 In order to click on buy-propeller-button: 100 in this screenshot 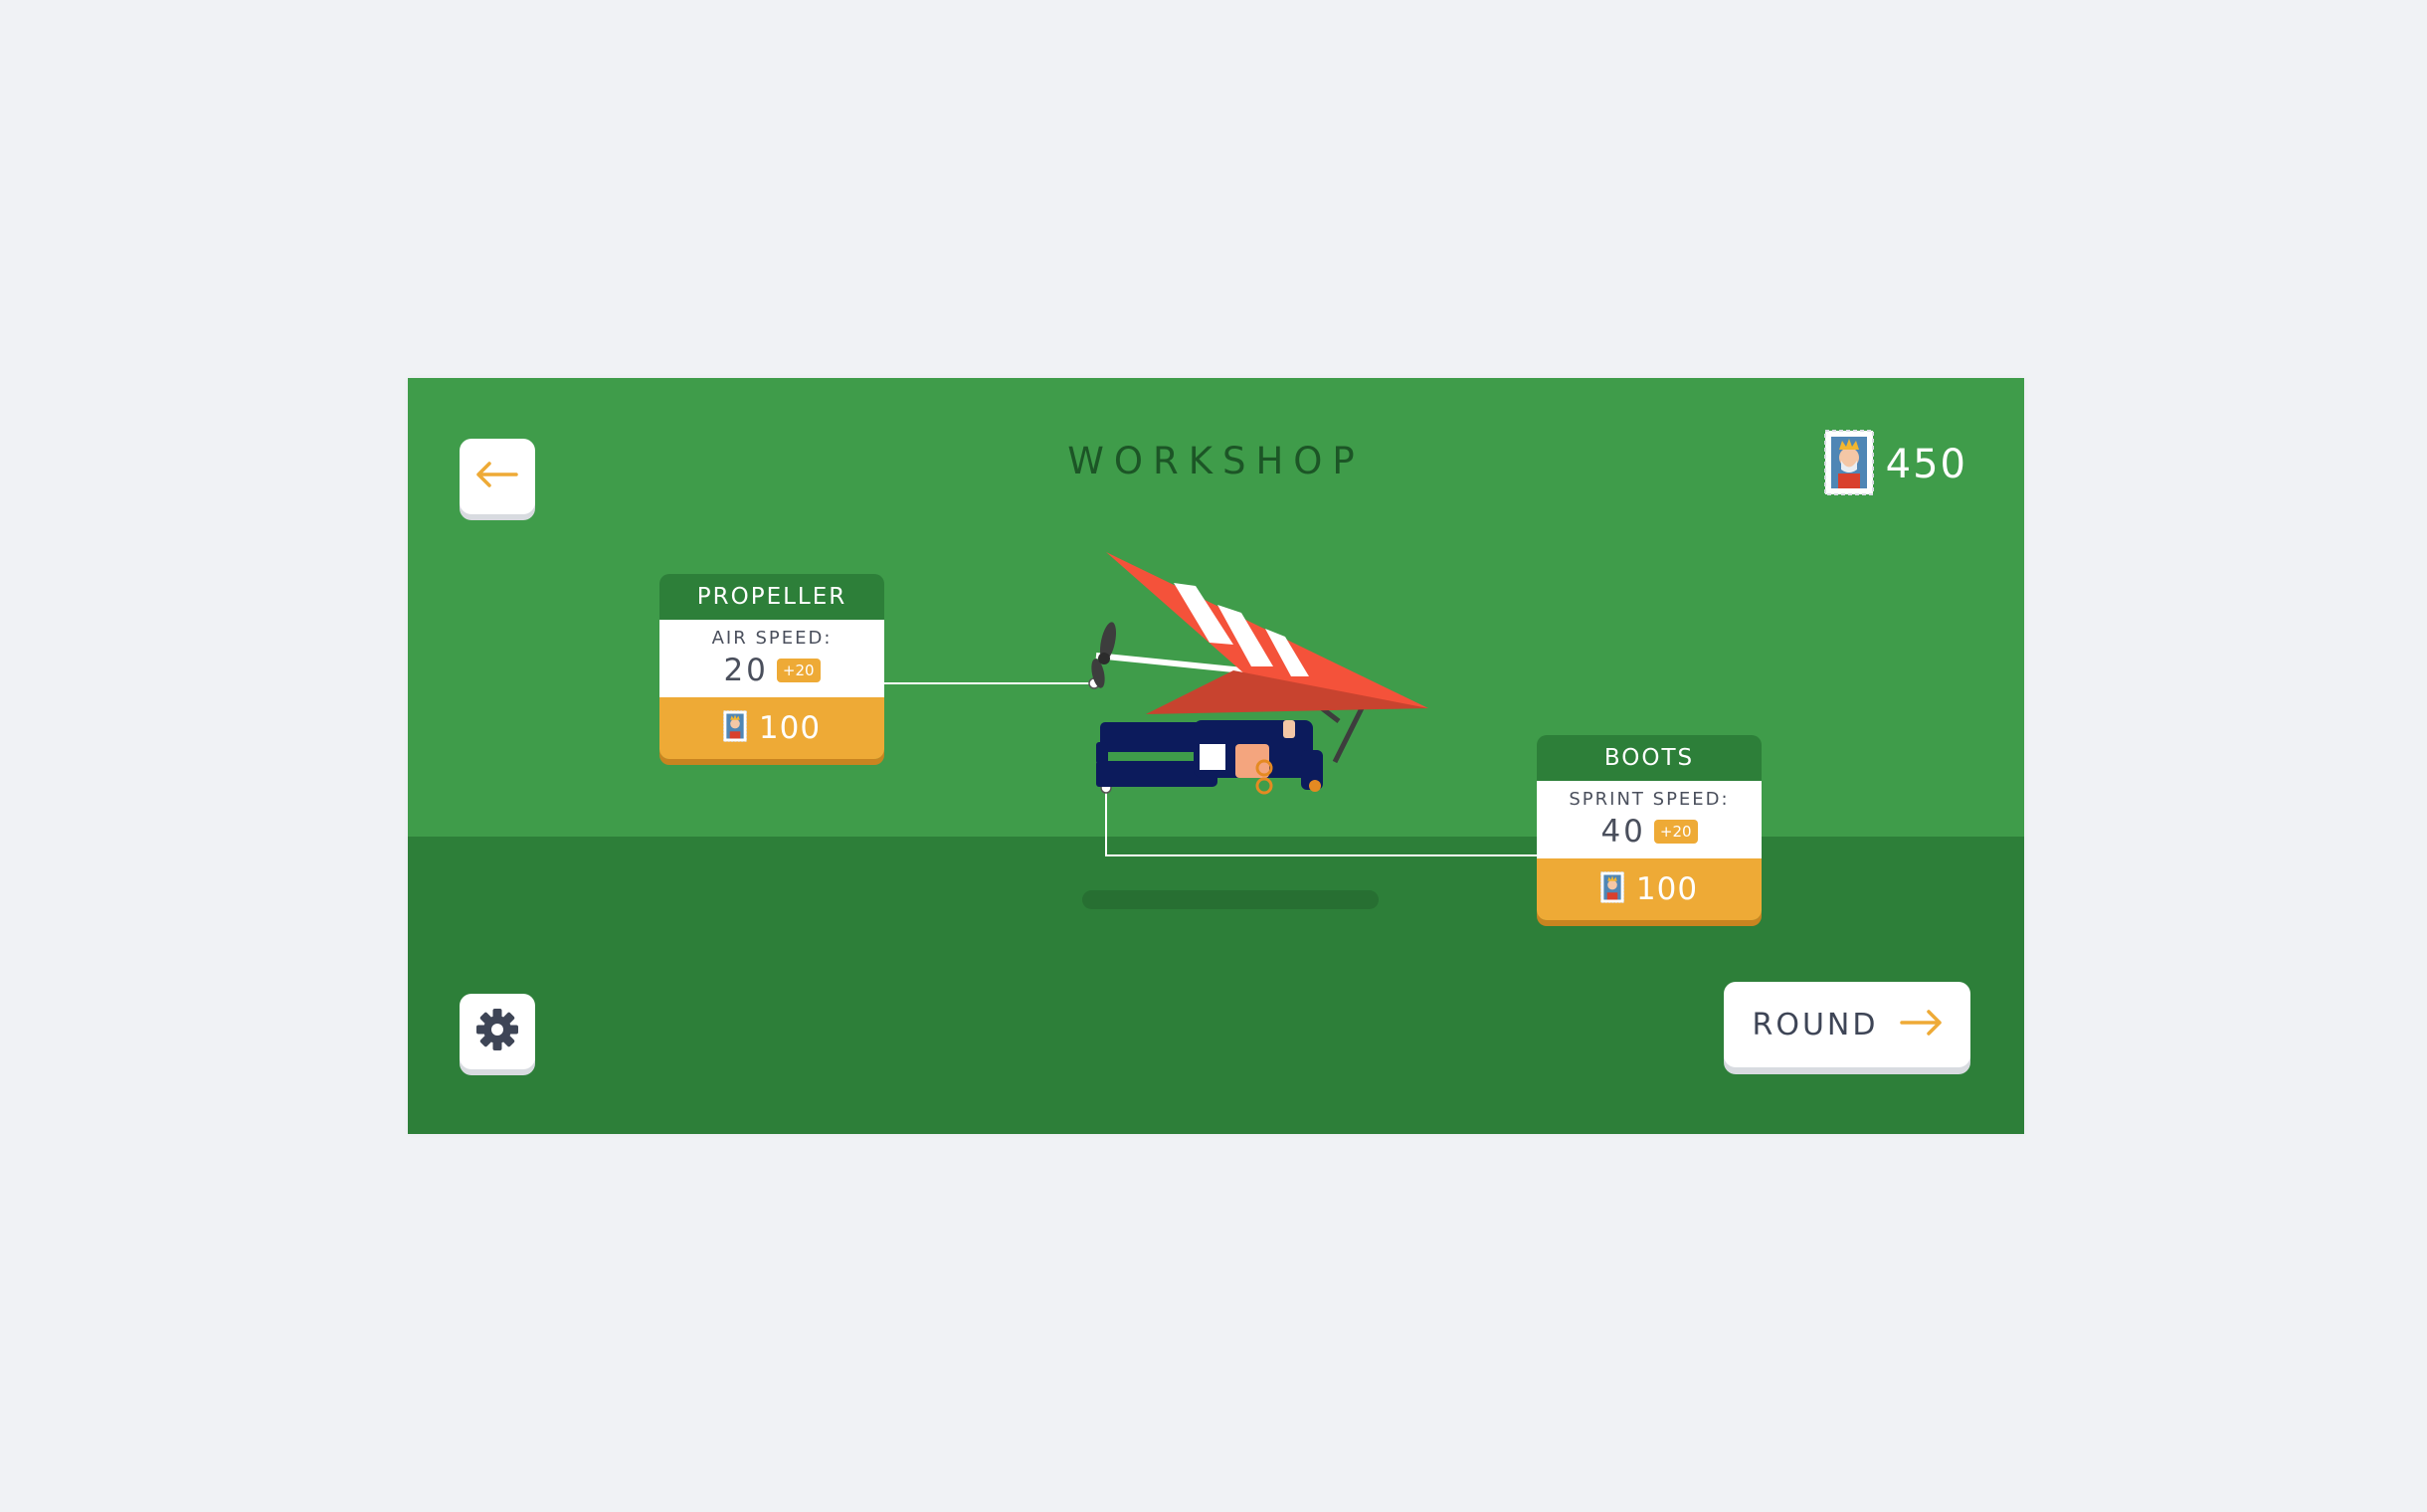, I will do `click(771, 728)`.